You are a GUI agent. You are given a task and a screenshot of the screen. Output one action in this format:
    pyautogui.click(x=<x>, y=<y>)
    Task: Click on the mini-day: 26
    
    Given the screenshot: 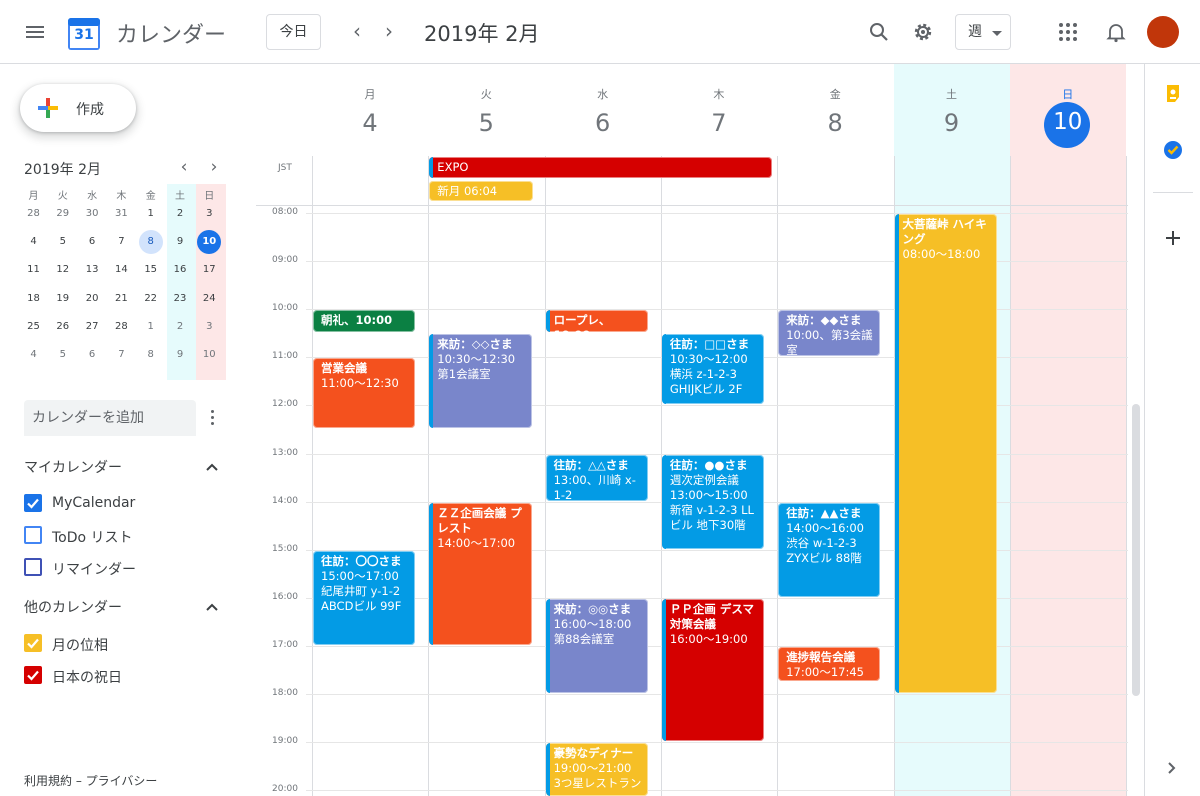 What is the action you would take?
    pyautogui.click(x=62, y=327)
    